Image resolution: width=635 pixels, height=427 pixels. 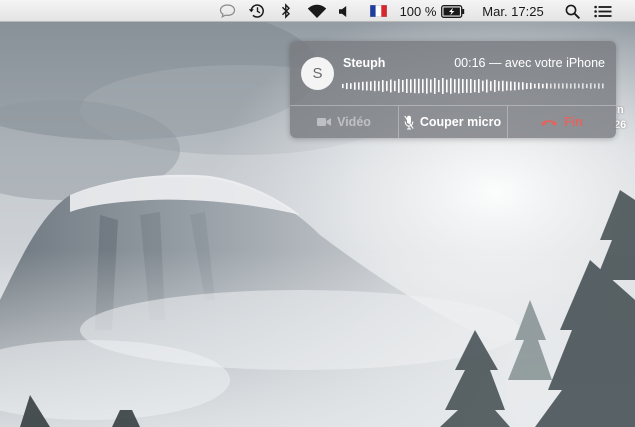 I want to click on volume-icon, so click(x=344, y=11).